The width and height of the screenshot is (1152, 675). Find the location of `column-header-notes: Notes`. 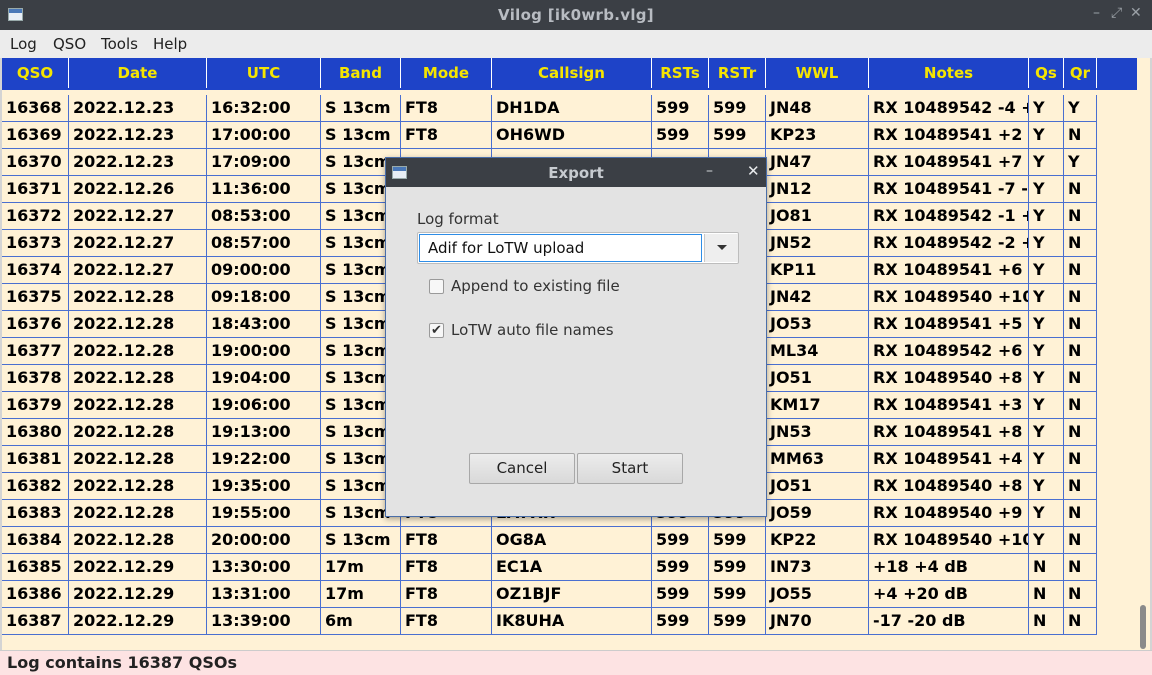

column-header-notes: Notes is located at coordinates (949, 73).